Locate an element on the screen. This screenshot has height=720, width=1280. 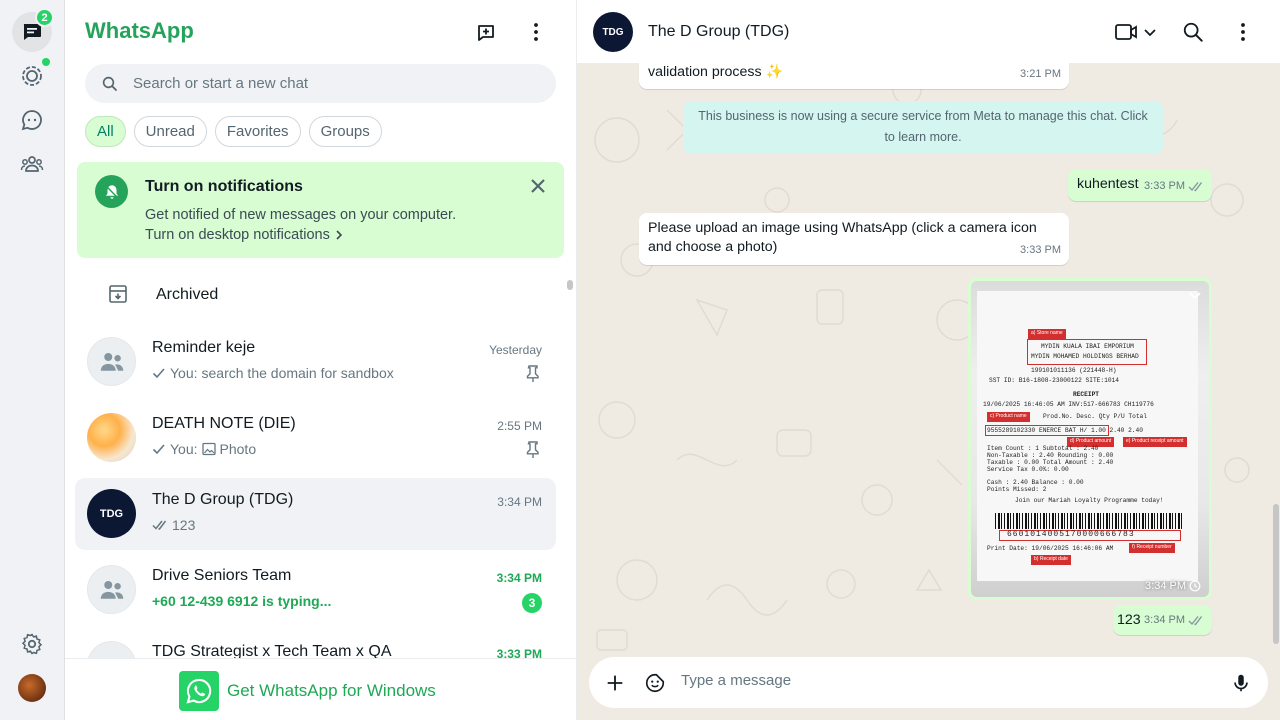
group-icon is located at coordinates (111, 589).